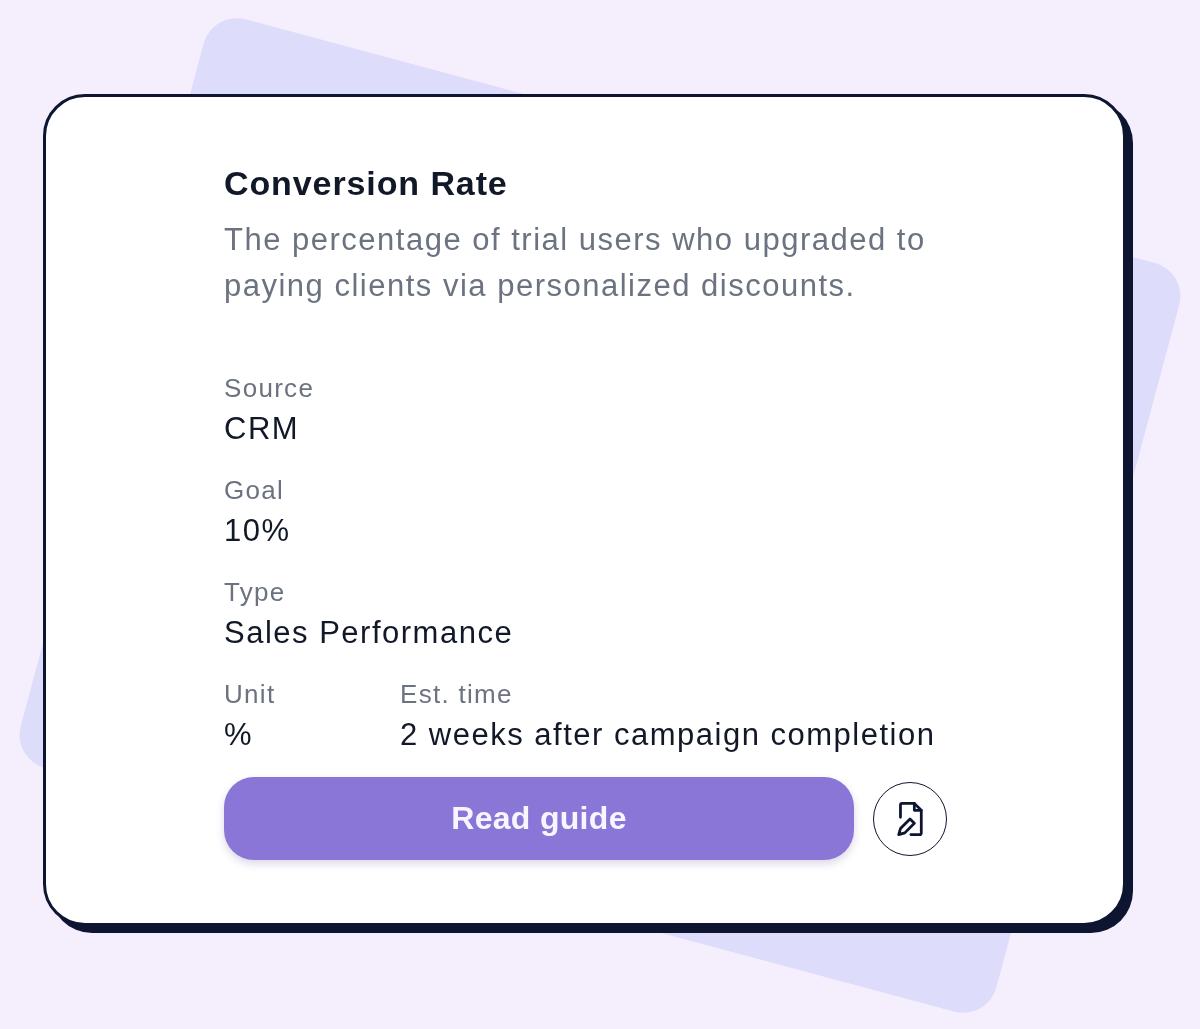 The image size is (1200, 1029). Describe the element at coordinates (575, 263) in the screenshot. I see `card-description: The percentage of trial users who upgraded to paying clients via personalized discounts.` at that location.